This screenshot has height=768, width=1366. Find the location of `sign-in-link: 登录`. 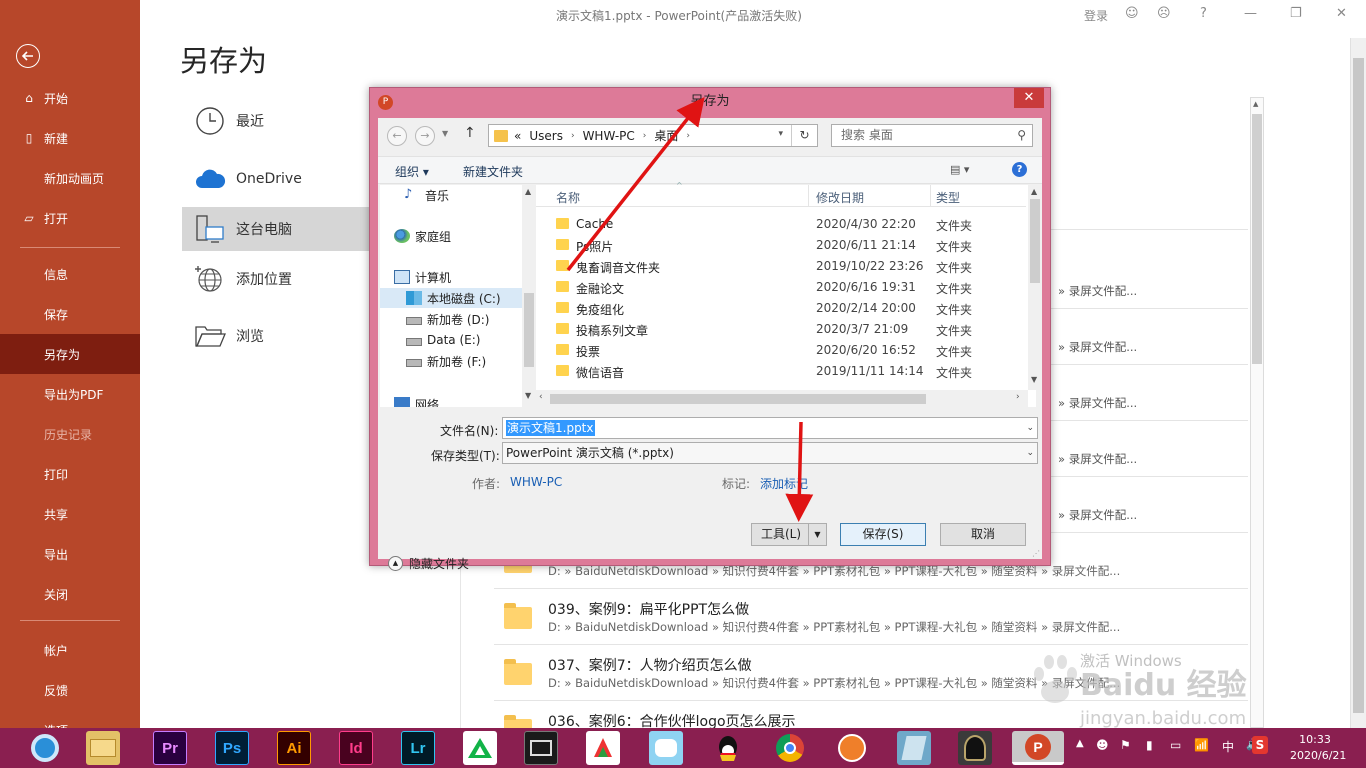

sign-in-link: 登录 is located at coordinates (1096, 15).